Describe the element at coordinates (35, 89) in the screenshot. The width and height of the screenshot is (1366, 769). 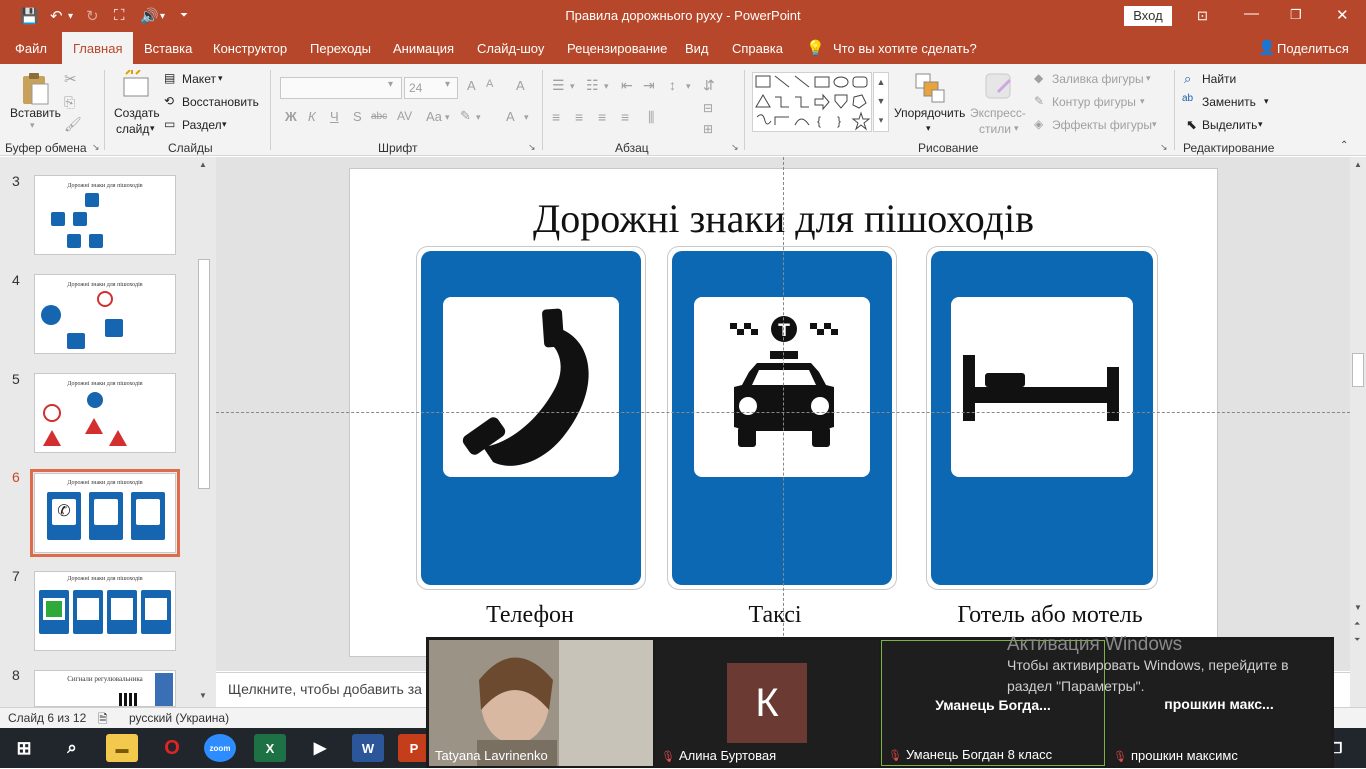
I see `paste-icon` at that location.